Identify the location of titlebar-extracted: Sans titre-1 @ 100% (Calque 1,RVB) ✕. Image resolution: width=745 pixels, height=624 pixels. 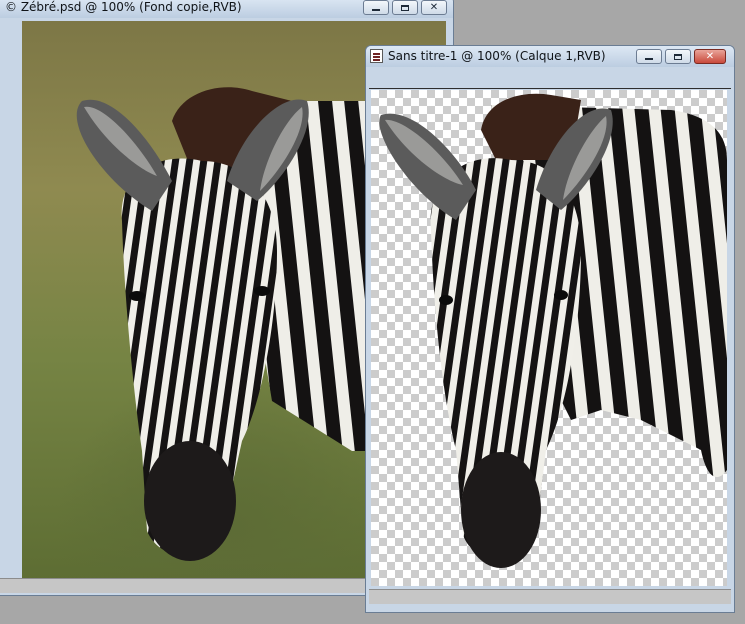
(550, 56).